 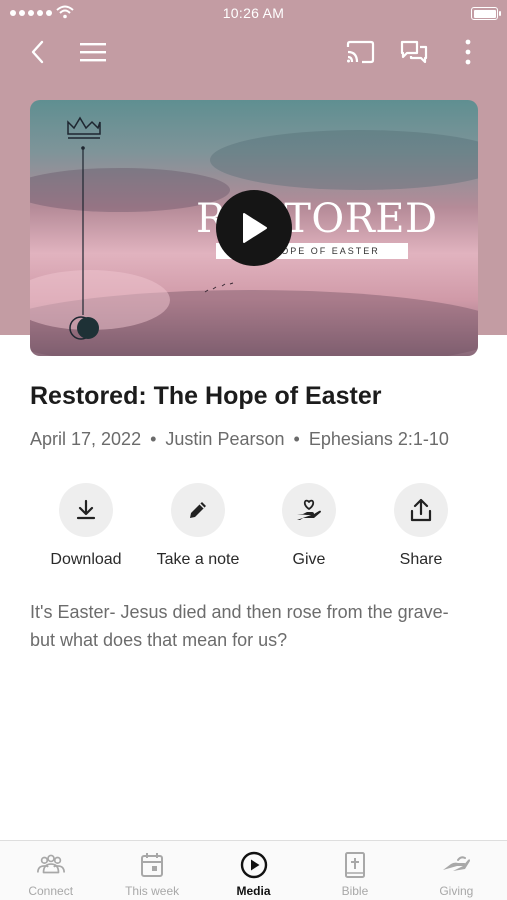 What do you see at coordinates (152, 865) in the screenshot?
I see `calendar-icon` at bounding box center [152, 865].